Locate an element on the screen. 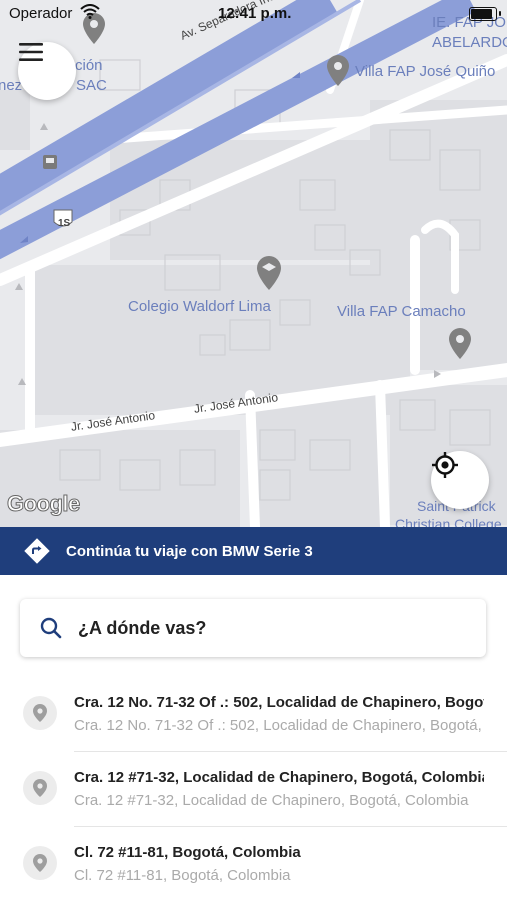 This screenshot has width=507, height=902. destination-search-input: ¿A dónde vas? is located at coordinates (253, 628).